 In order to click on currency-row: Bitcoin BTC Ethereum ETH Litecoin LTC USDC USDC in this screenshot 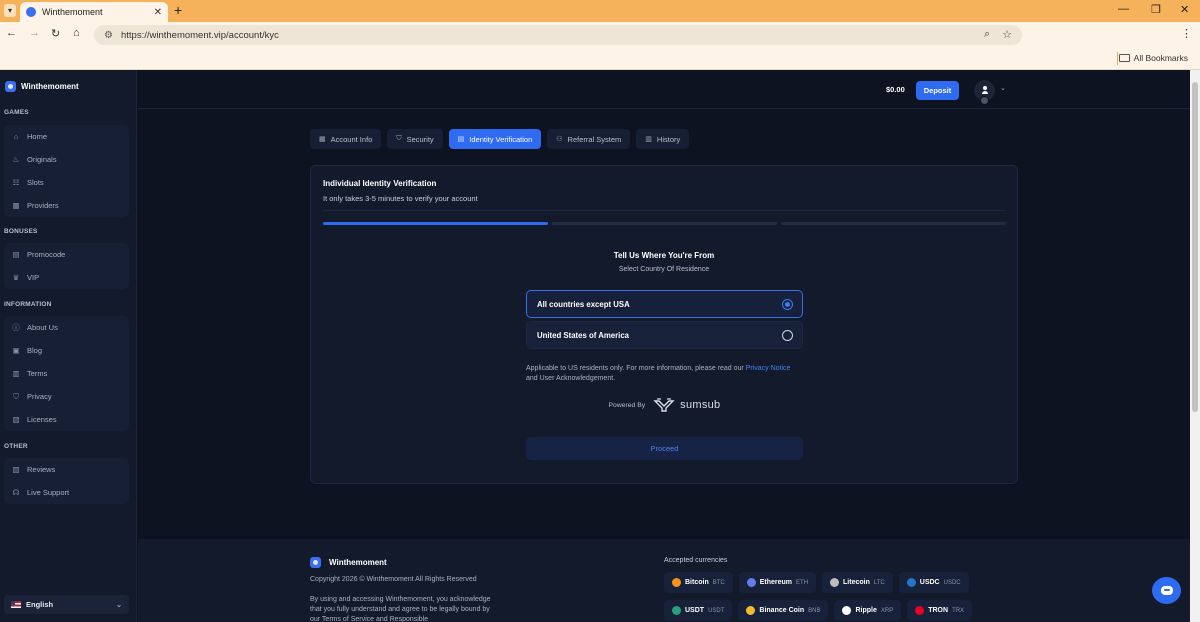, I will do `click(816, 582)`.